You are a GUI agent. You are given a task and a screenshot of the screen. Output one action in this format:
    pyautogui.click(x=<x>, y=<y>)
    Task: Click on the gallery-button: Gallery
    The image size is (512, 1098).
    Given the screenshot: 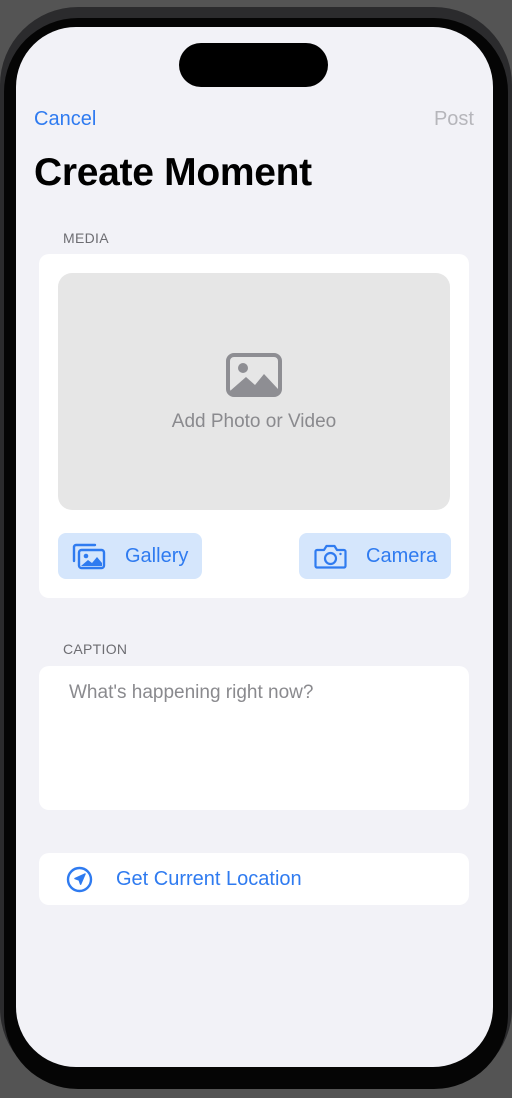 What is the action you would take?
    pyautogui.click(x=130, y=556)
    